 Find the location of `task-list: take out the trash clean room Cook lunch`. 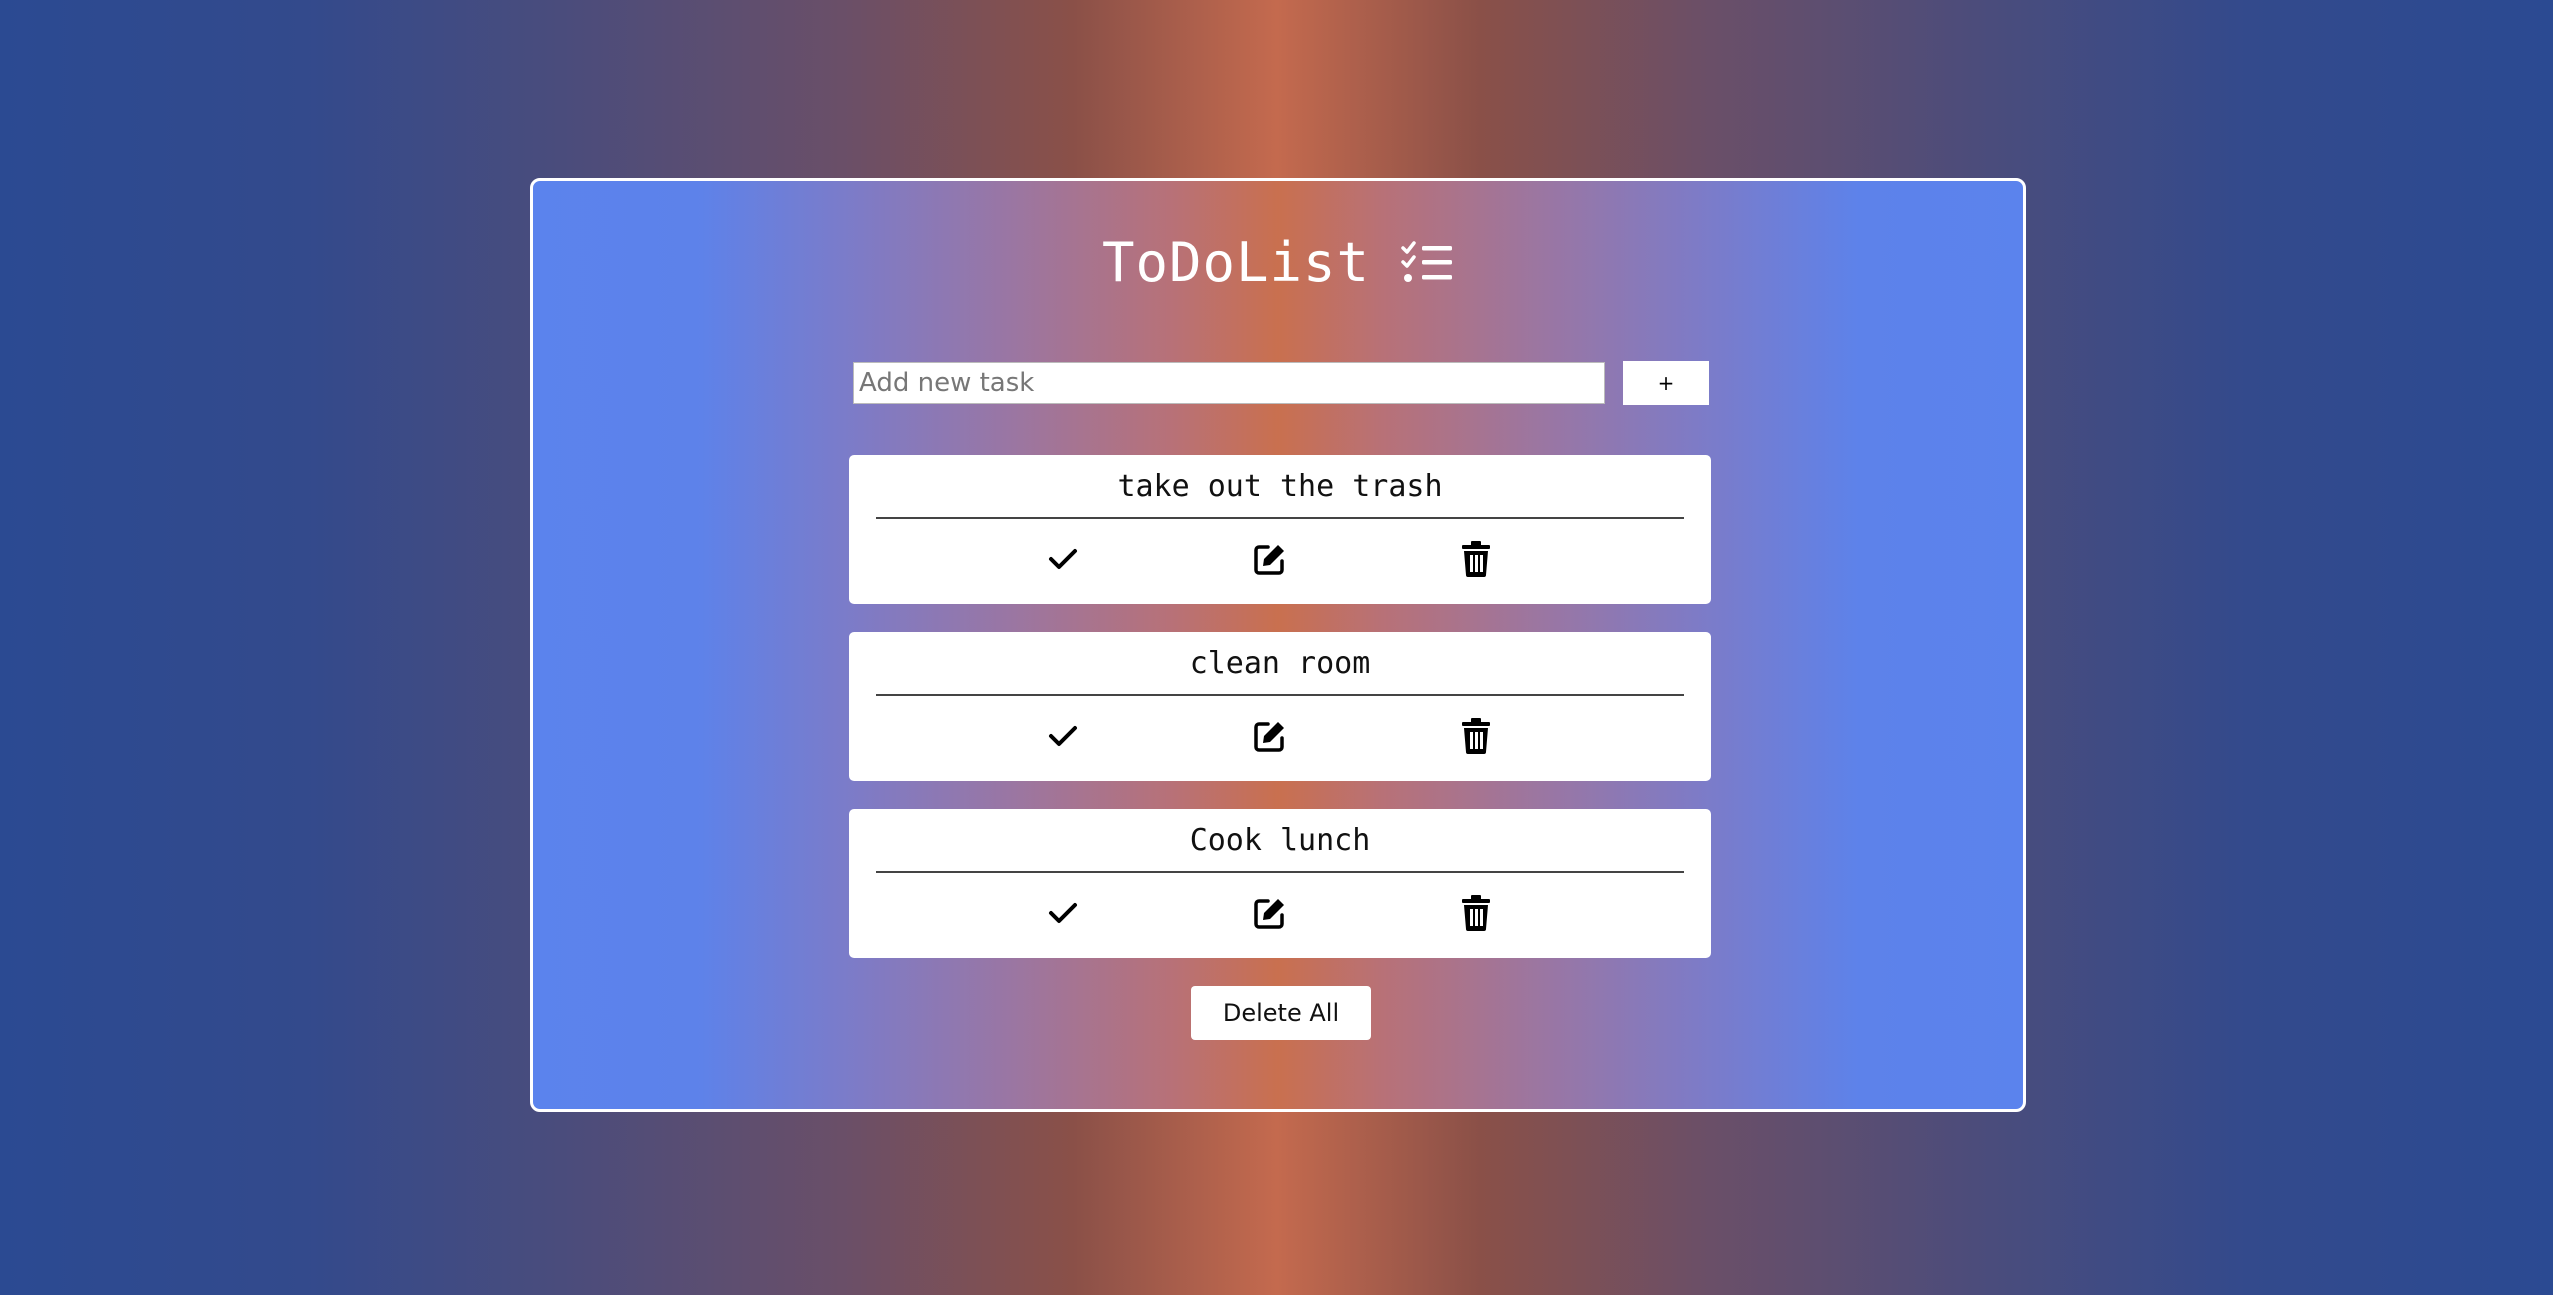

task-list: take out the trash clean room Cook lunch is located at coordinates (1280, 720).